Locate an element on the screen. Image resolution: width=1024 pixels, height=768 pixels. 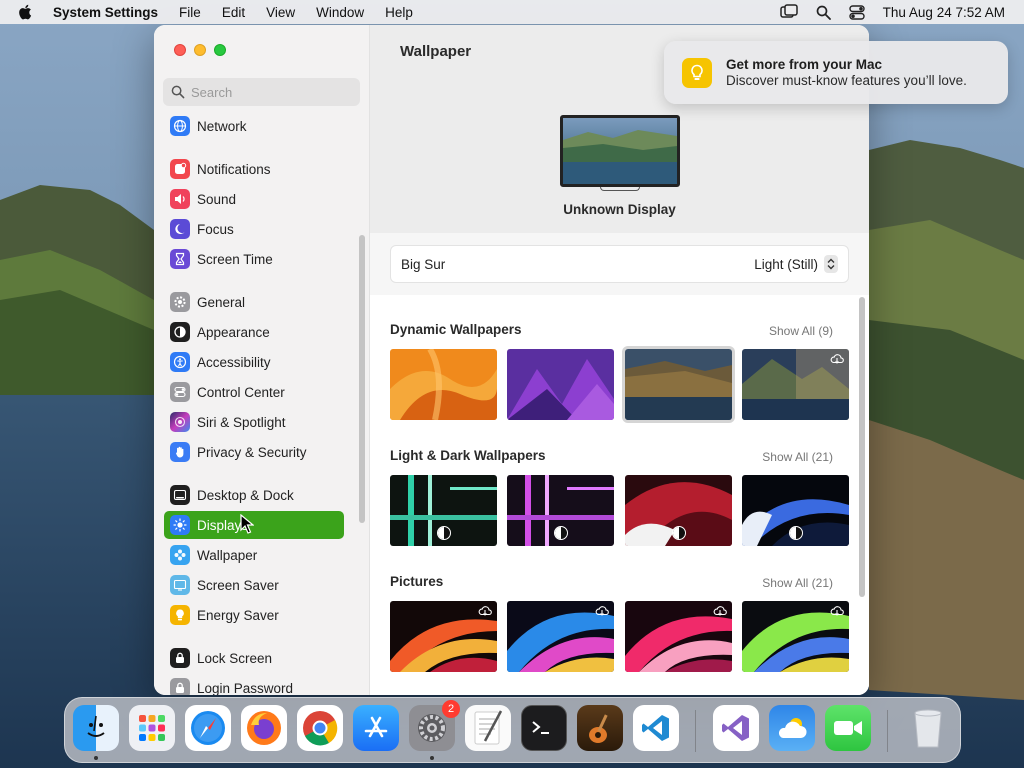
menu-edit: Edit is located at coordinates (233, 12).